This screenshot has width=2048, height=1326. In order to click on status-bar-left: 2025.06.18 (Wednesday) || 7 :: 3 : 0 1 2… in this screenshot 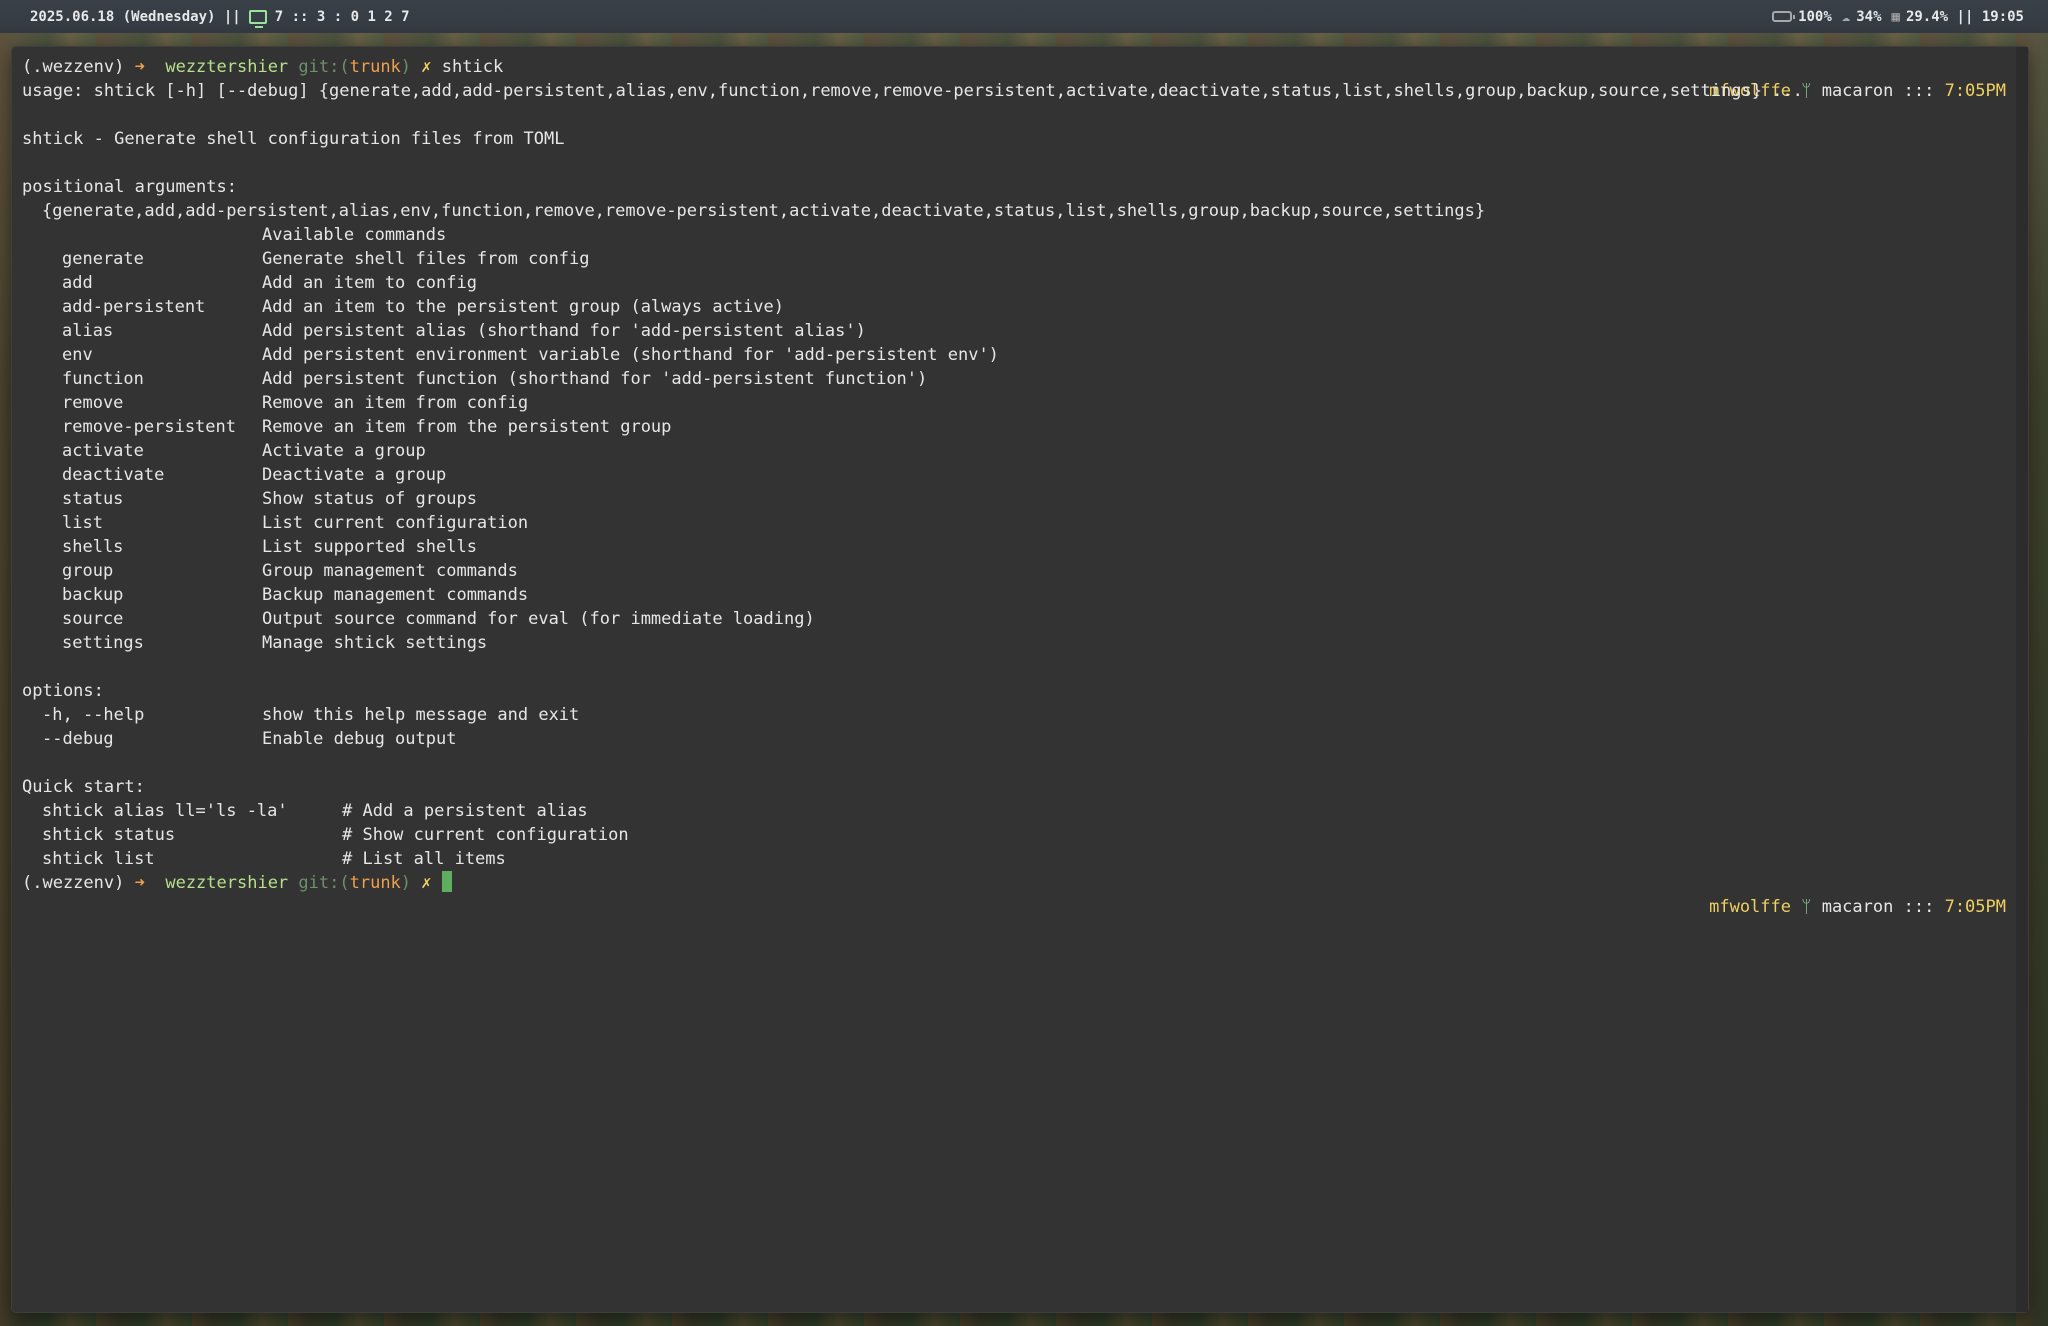, I will do `click(220, 16)`.